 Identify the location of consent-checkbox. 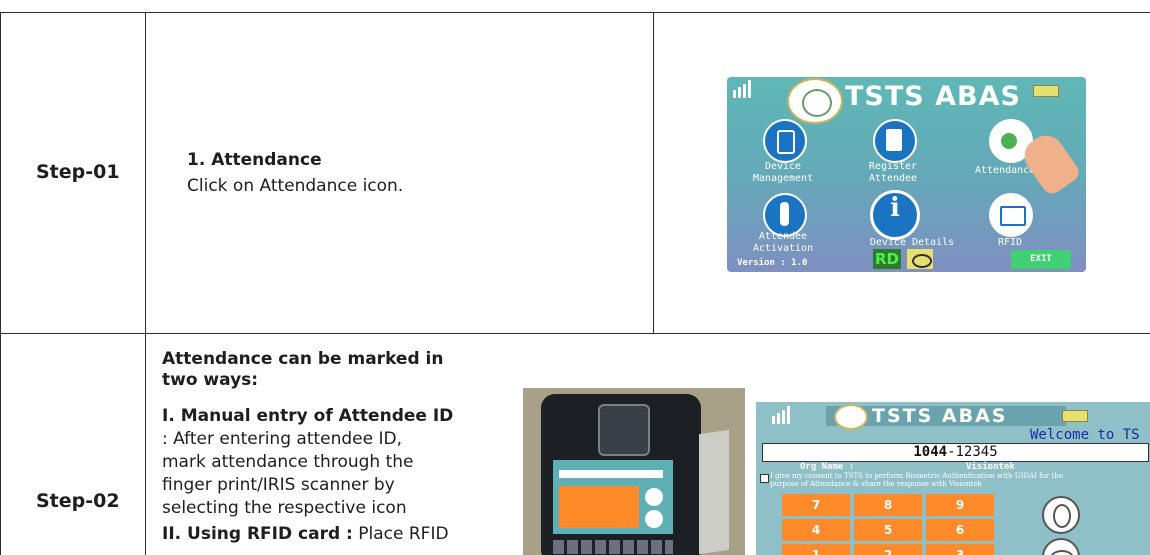
(764, 478).